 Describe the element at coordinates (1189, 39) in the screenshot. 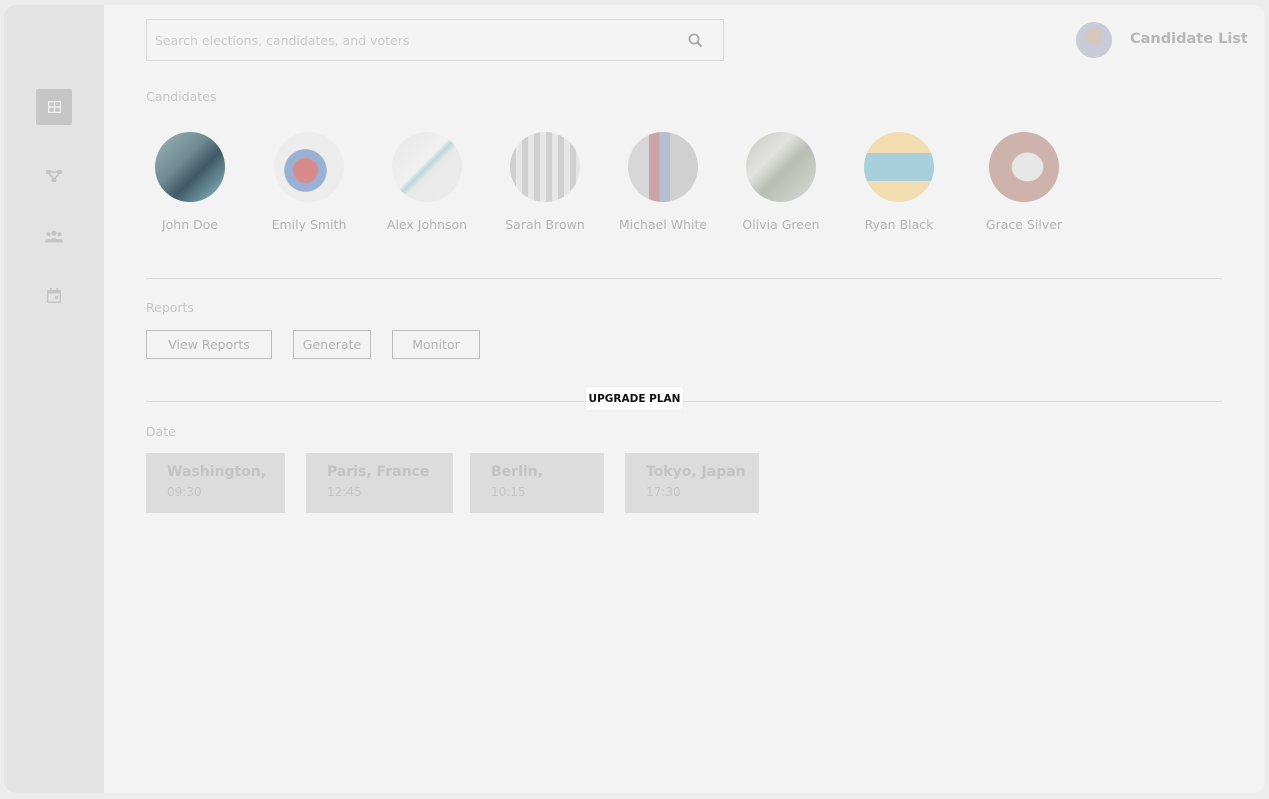

I see `page-title: Candidate List` at that location.